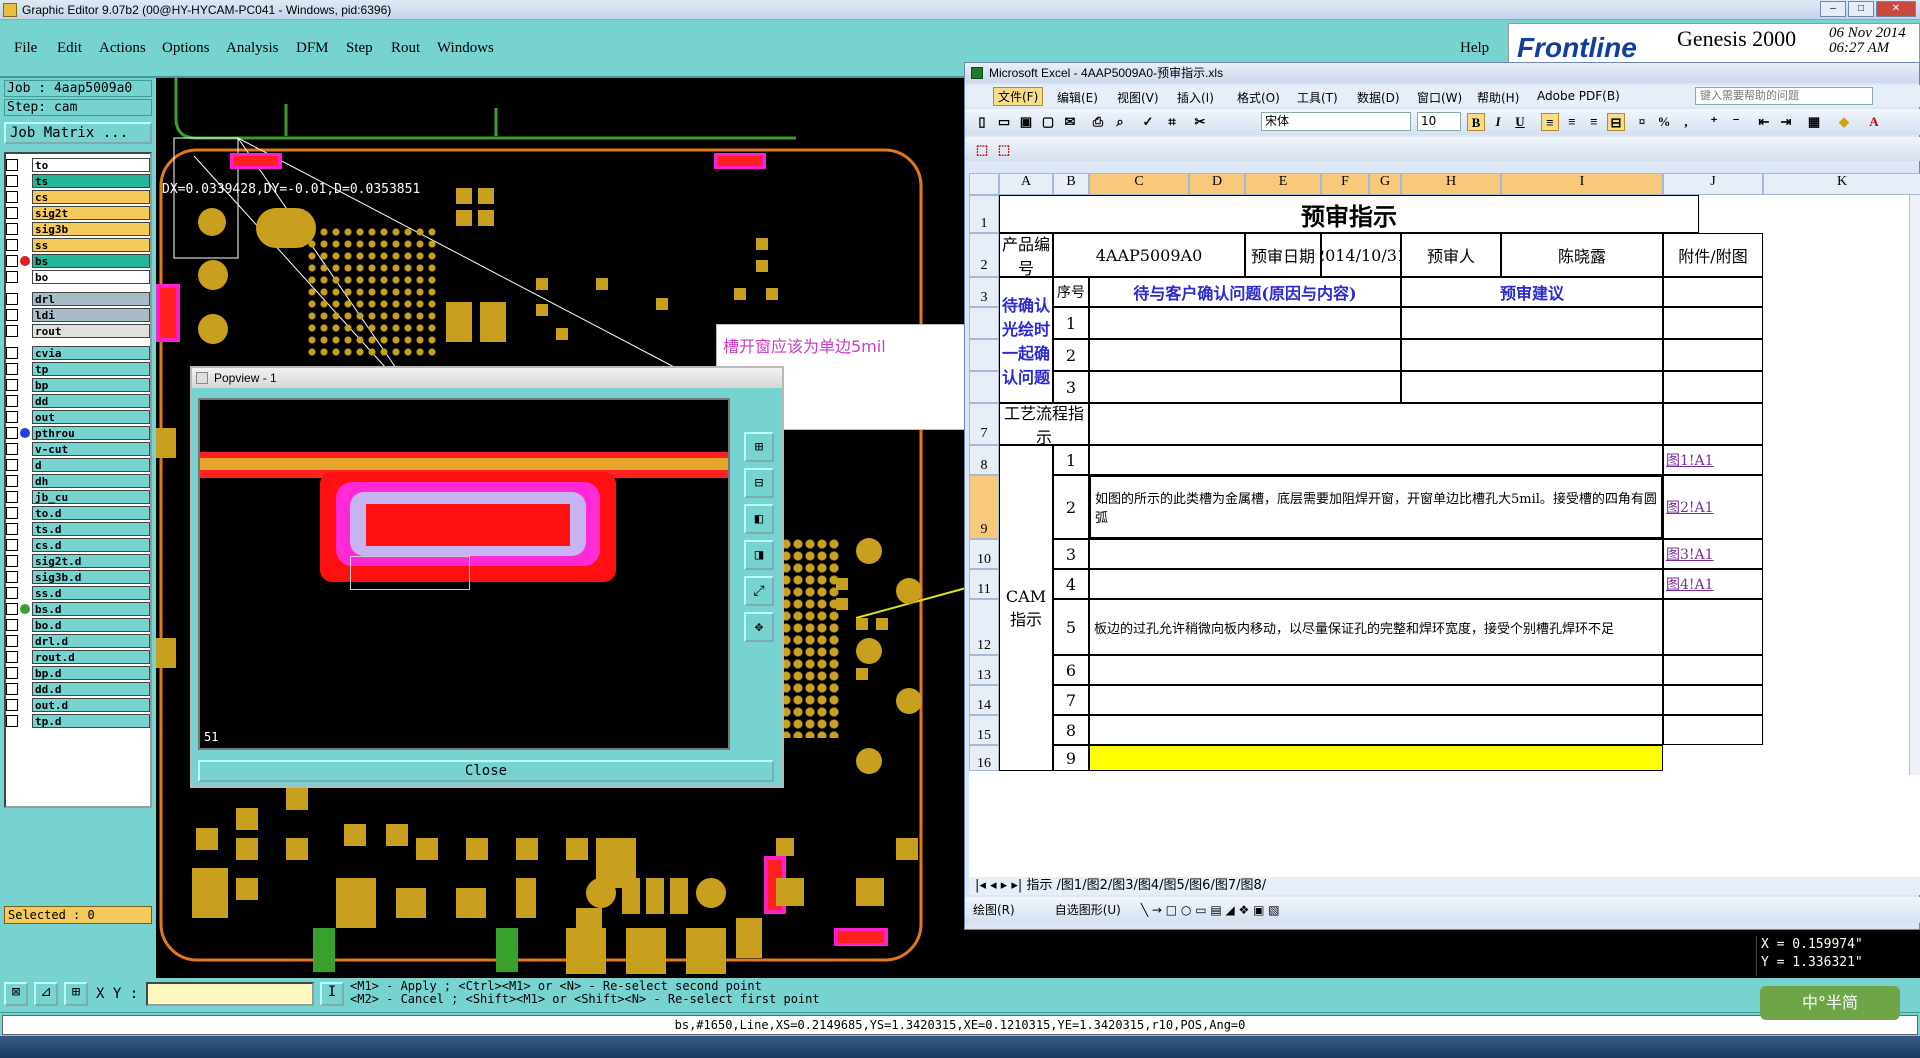 The height and width of the screenshot is (1058, 1920). Describe the element at coordinates (1378, 97) in the screenshot. I see `excel-menu-data: 数据(D)` at that location.